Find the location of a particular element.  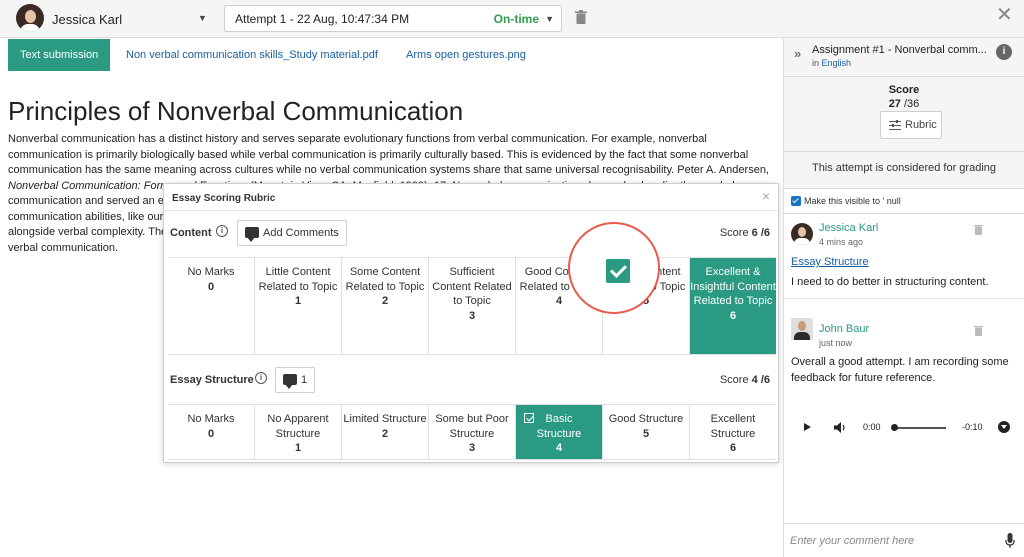

rubric-button: Rubric is located at coordinates (911, 125).